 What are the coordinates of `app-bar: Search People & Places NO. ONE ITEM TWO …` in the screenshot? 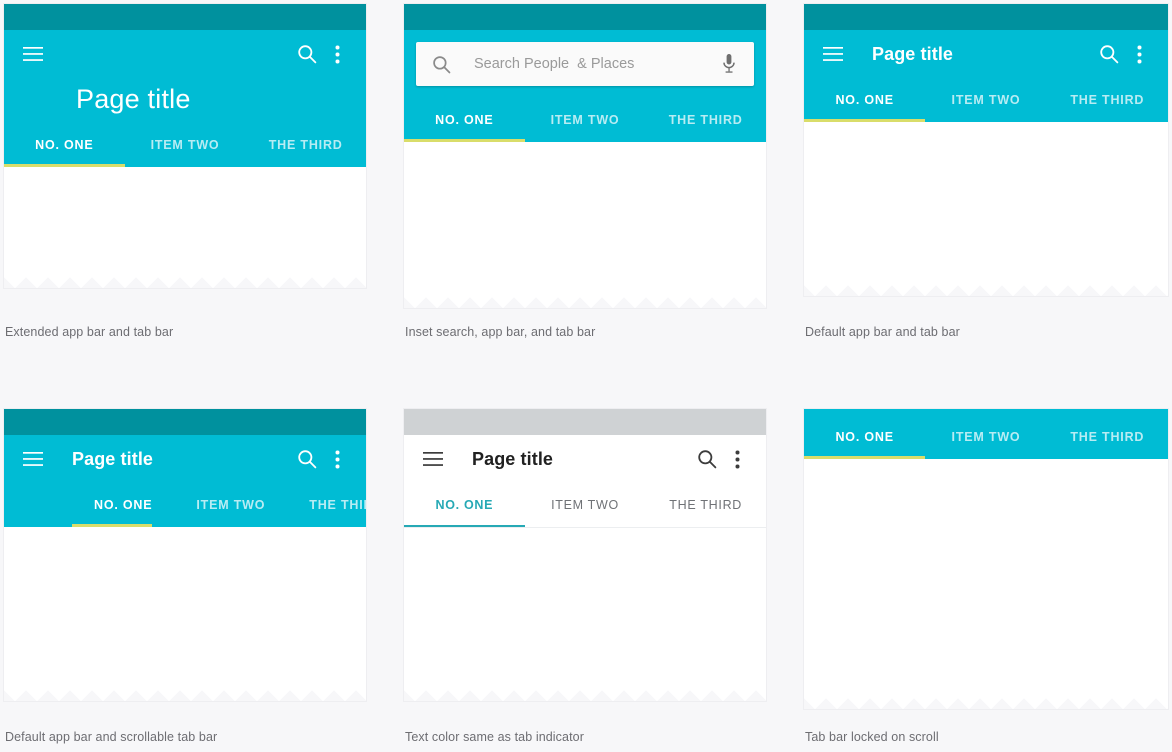 It's located at (585, 86).